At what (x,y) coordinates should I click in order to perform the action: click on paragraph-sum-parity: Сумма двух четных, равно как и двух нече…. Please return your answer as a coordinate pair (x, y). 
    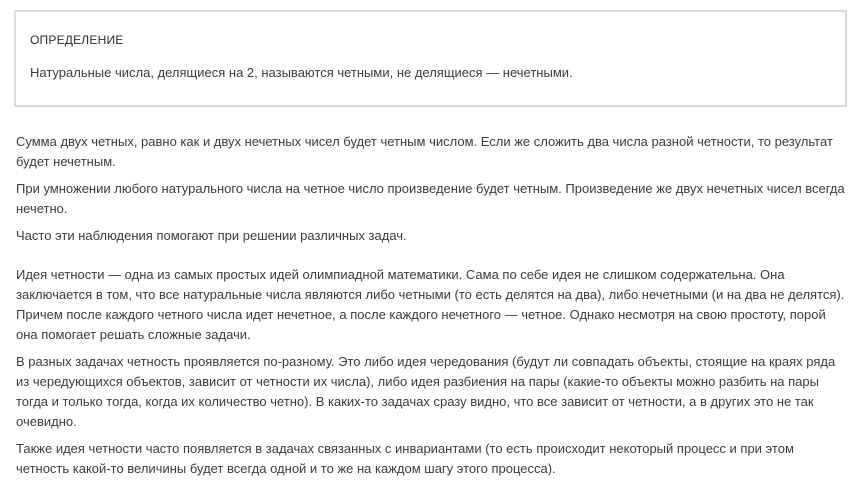
    Looking at the image, I should click on (424, 151).